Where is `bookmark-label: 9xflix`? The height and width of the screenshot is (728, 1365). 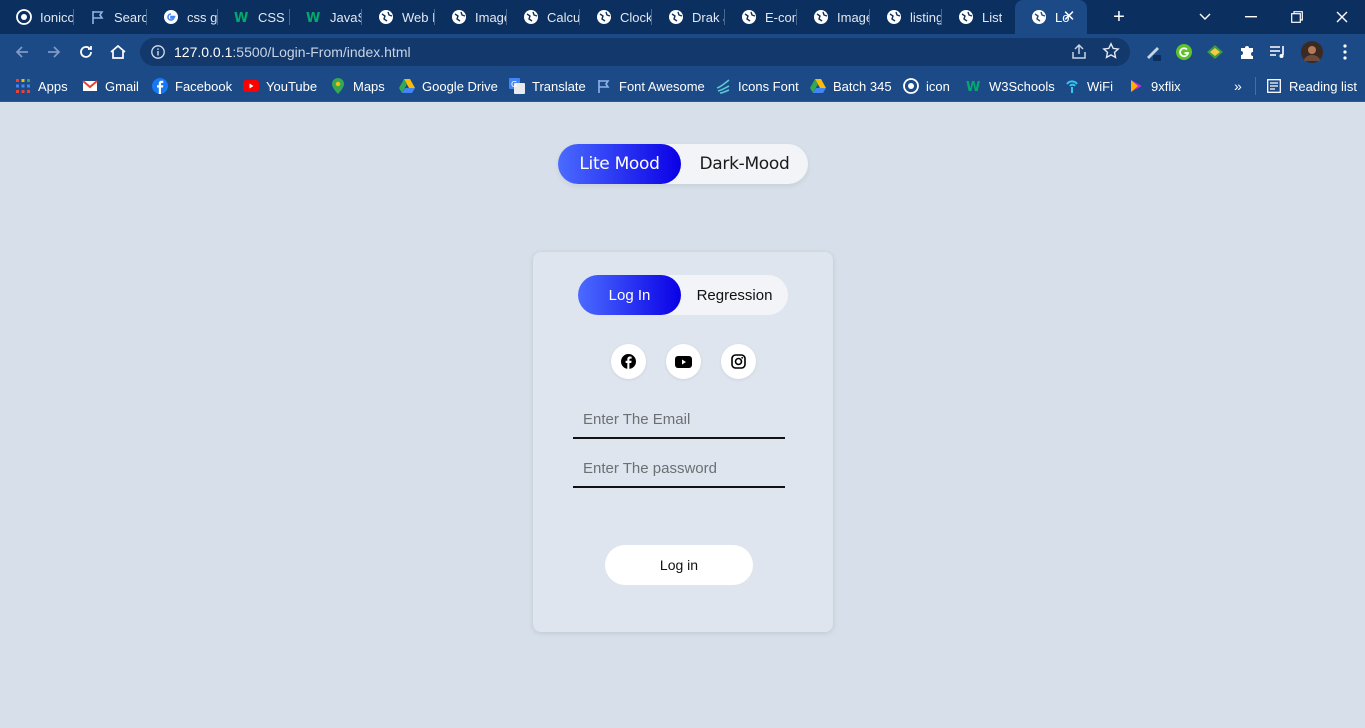 bookmark-label: 9xflix is located at coordinates (1166, 86).